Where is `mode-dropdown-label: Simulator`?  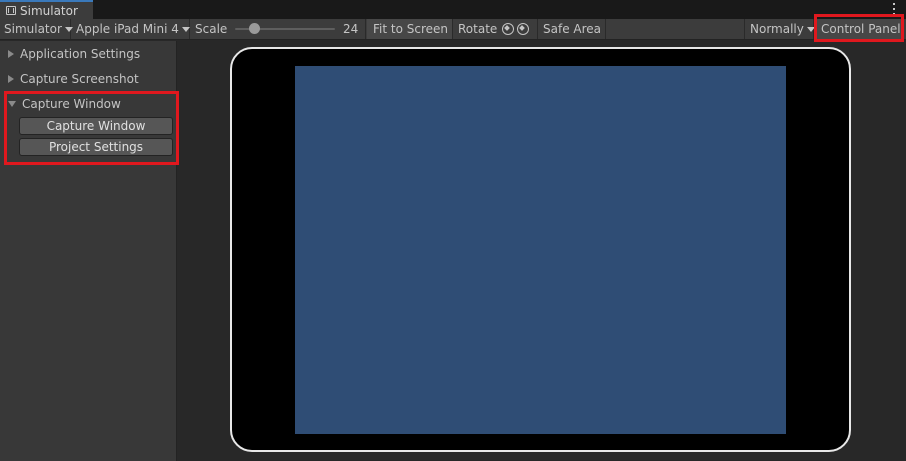 mode-dropdown-label: Simulator is located at coordinates (33, 29).